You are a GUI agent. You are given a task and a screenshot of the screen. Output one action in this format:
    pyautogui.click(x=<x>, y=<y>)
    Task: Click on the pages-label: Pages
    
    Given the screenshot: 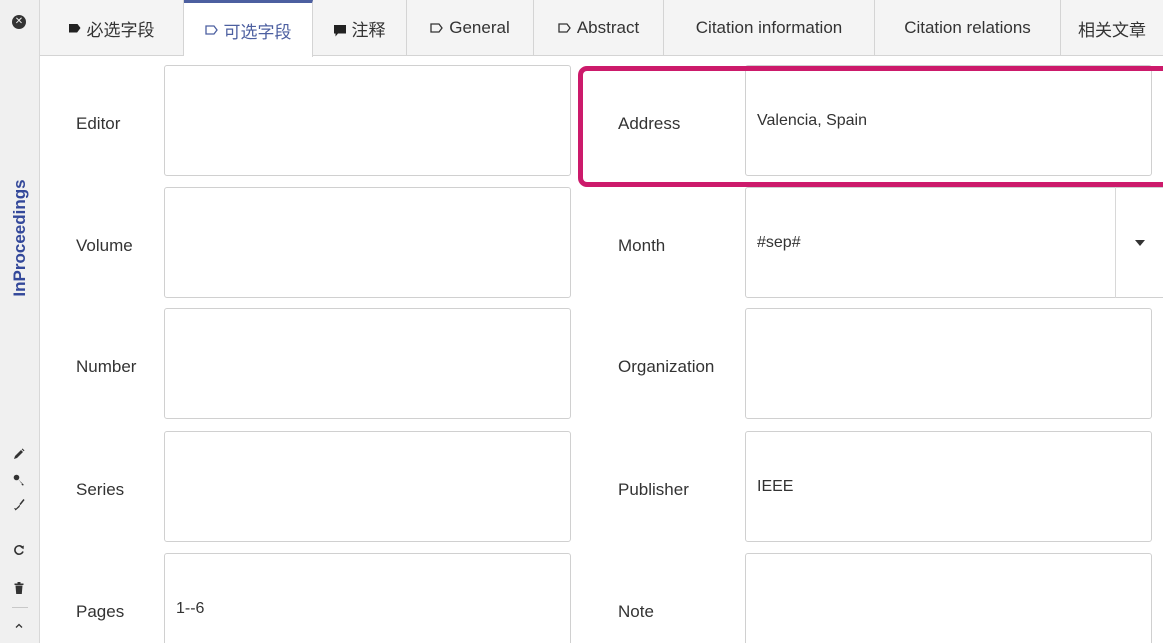 What is the action you would take?
    pyautogui.click(x=100, y=611)
    